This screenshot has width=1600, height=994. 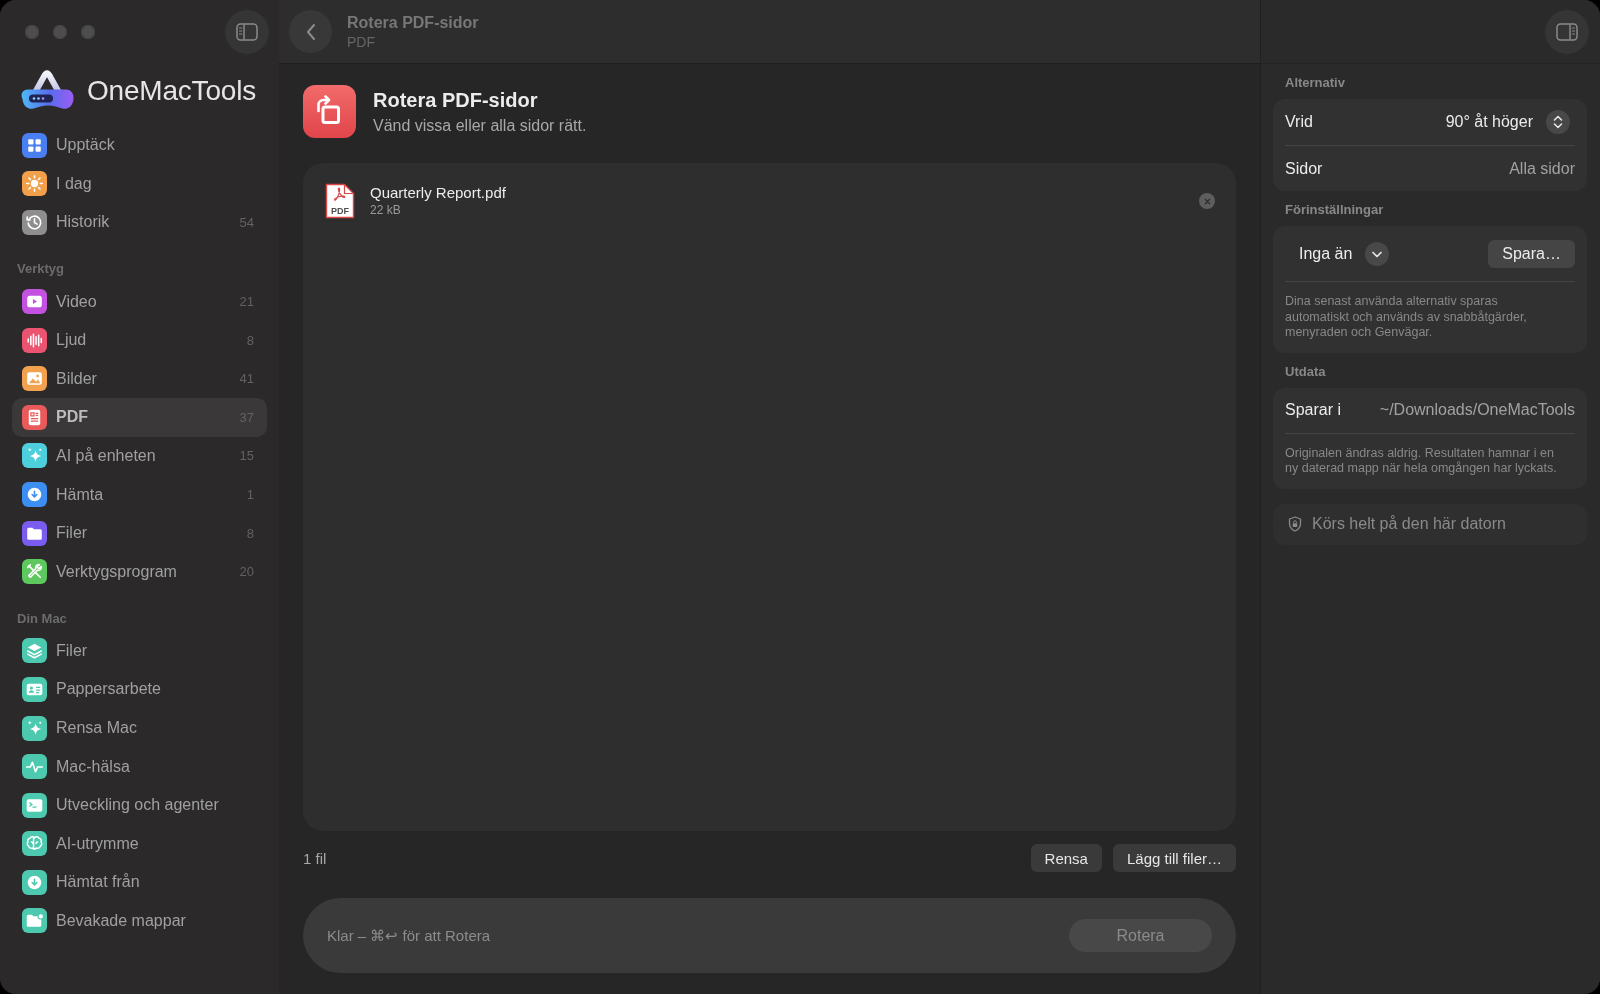 I want to click on app-name: OneMacTools, so click(x=171, y=91).